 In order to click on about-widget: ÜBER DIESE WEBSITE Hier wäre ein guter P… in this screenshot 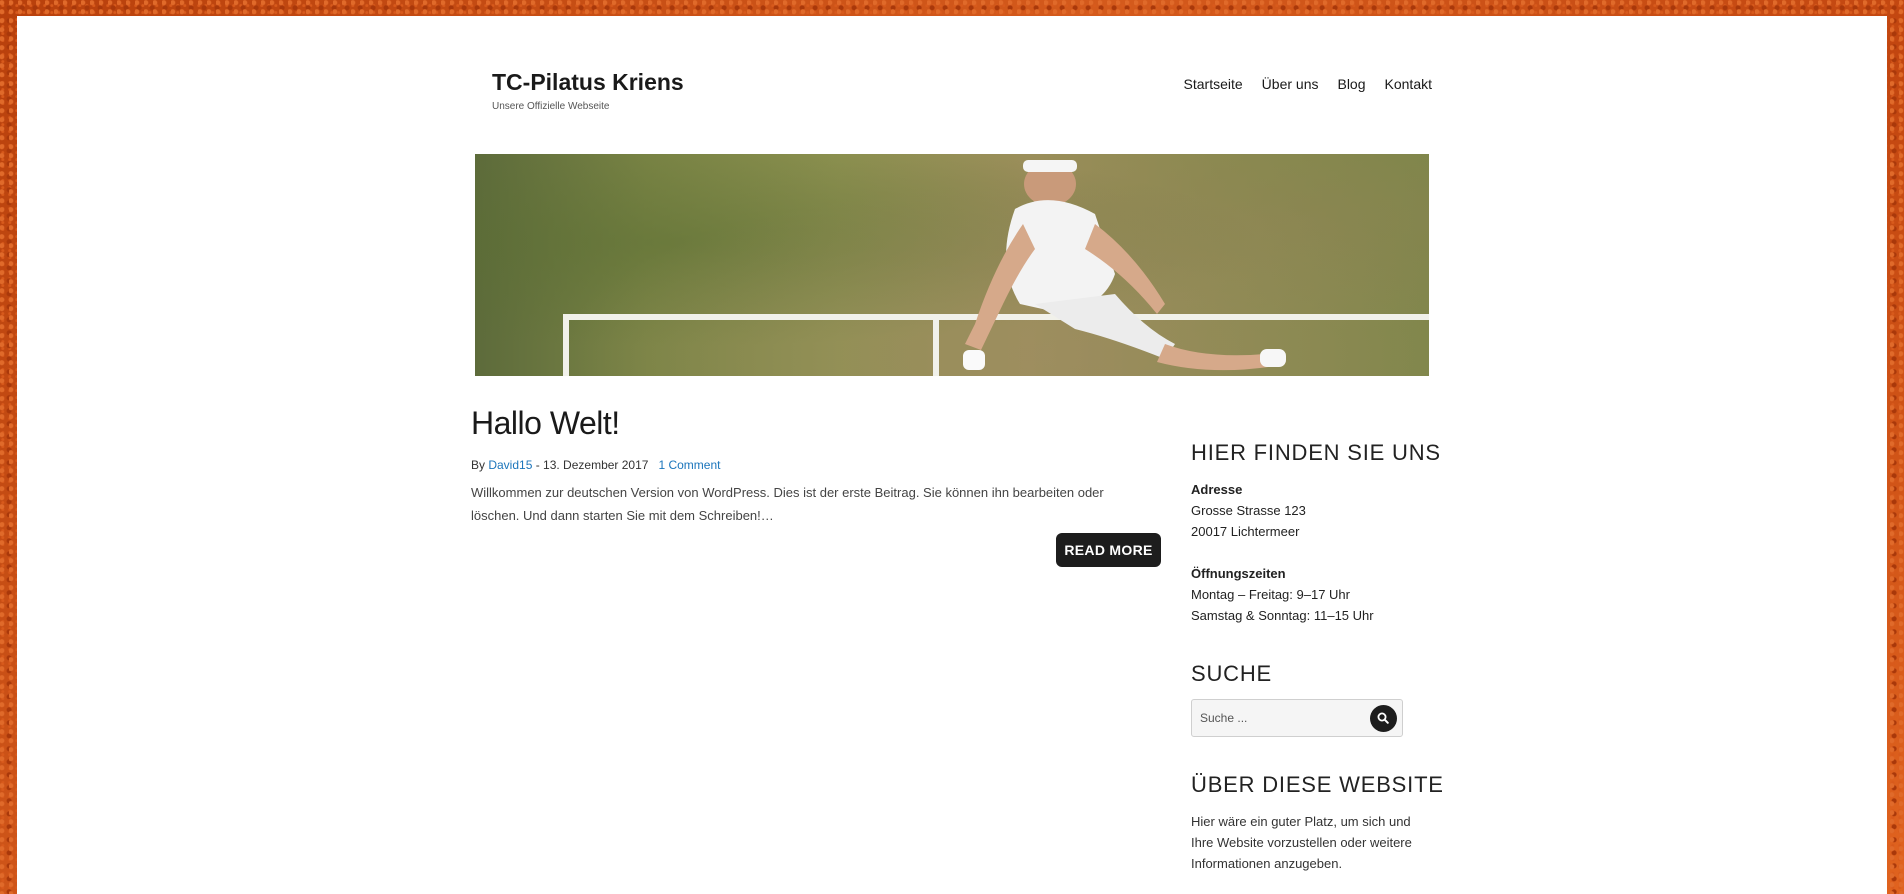, I will do `click(1317, 830)`.